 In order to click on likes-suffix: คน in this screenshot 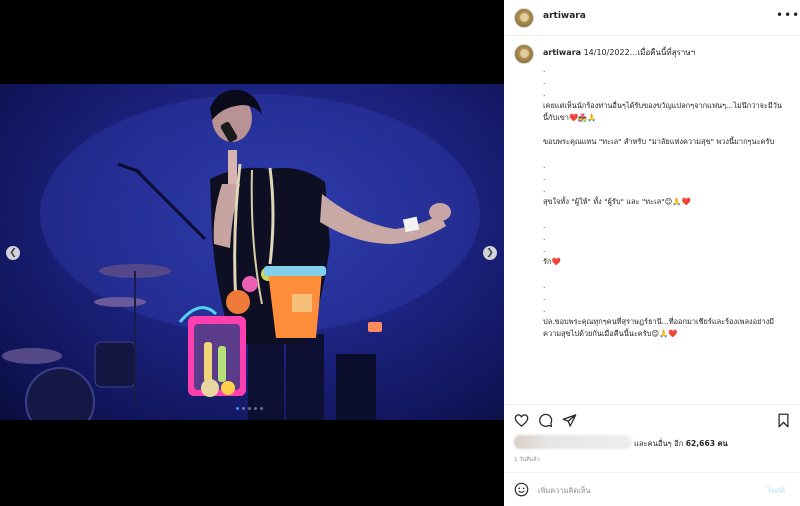, I will do `click(722, 443)`.